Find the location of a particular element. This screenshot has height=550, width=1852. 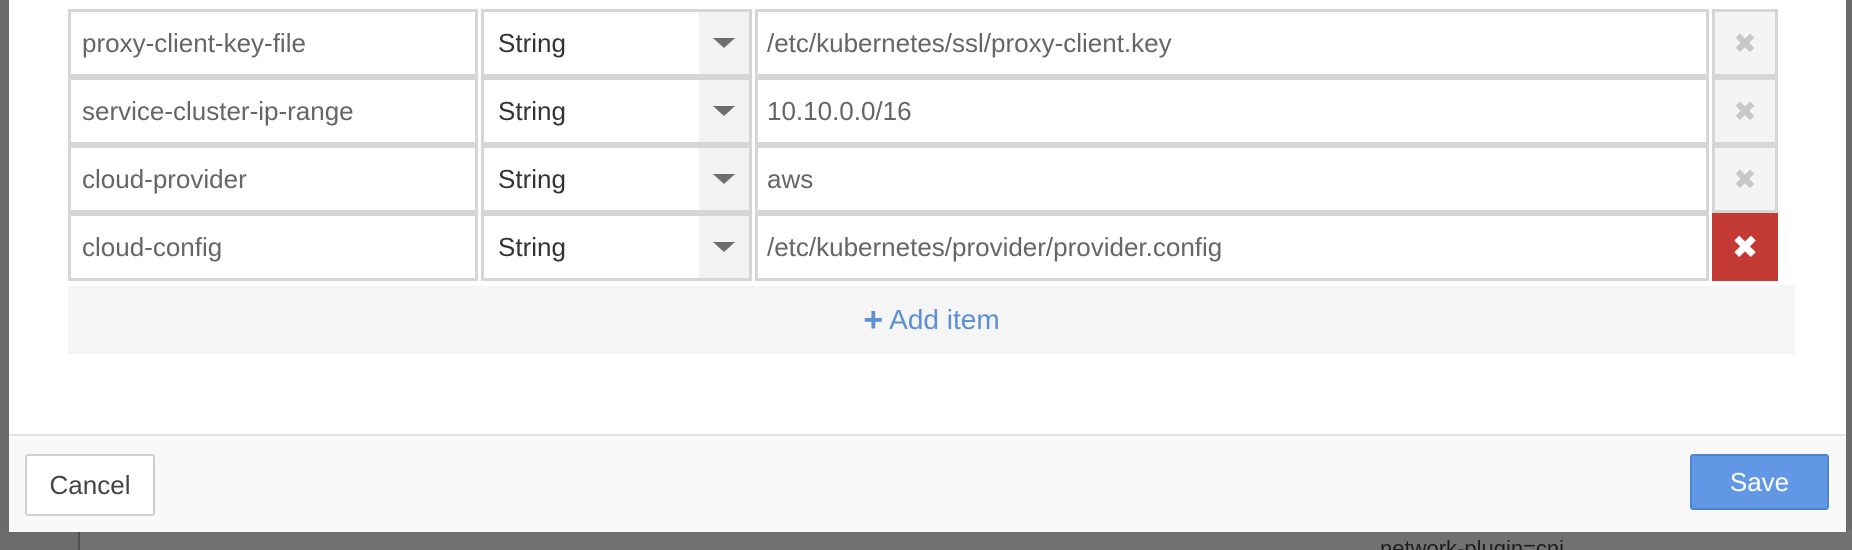

key-input: service-cluster-ip-range is located at coordinates (273, 111).